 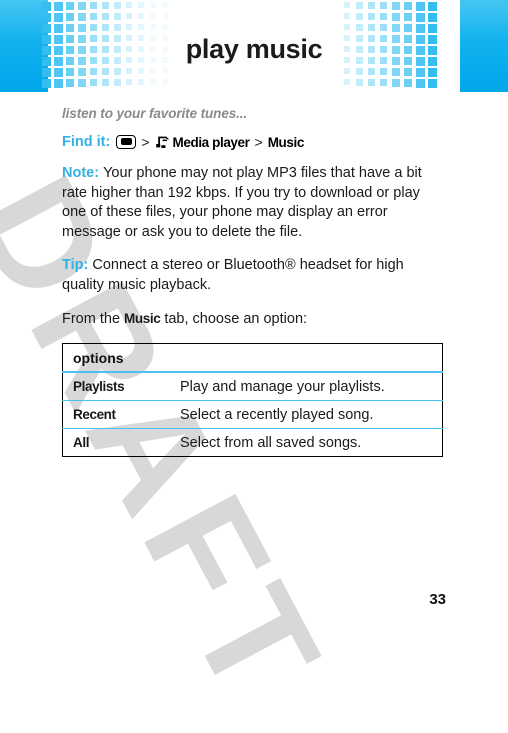 I want to click on page-number: 33, so click(x=437, y=599).